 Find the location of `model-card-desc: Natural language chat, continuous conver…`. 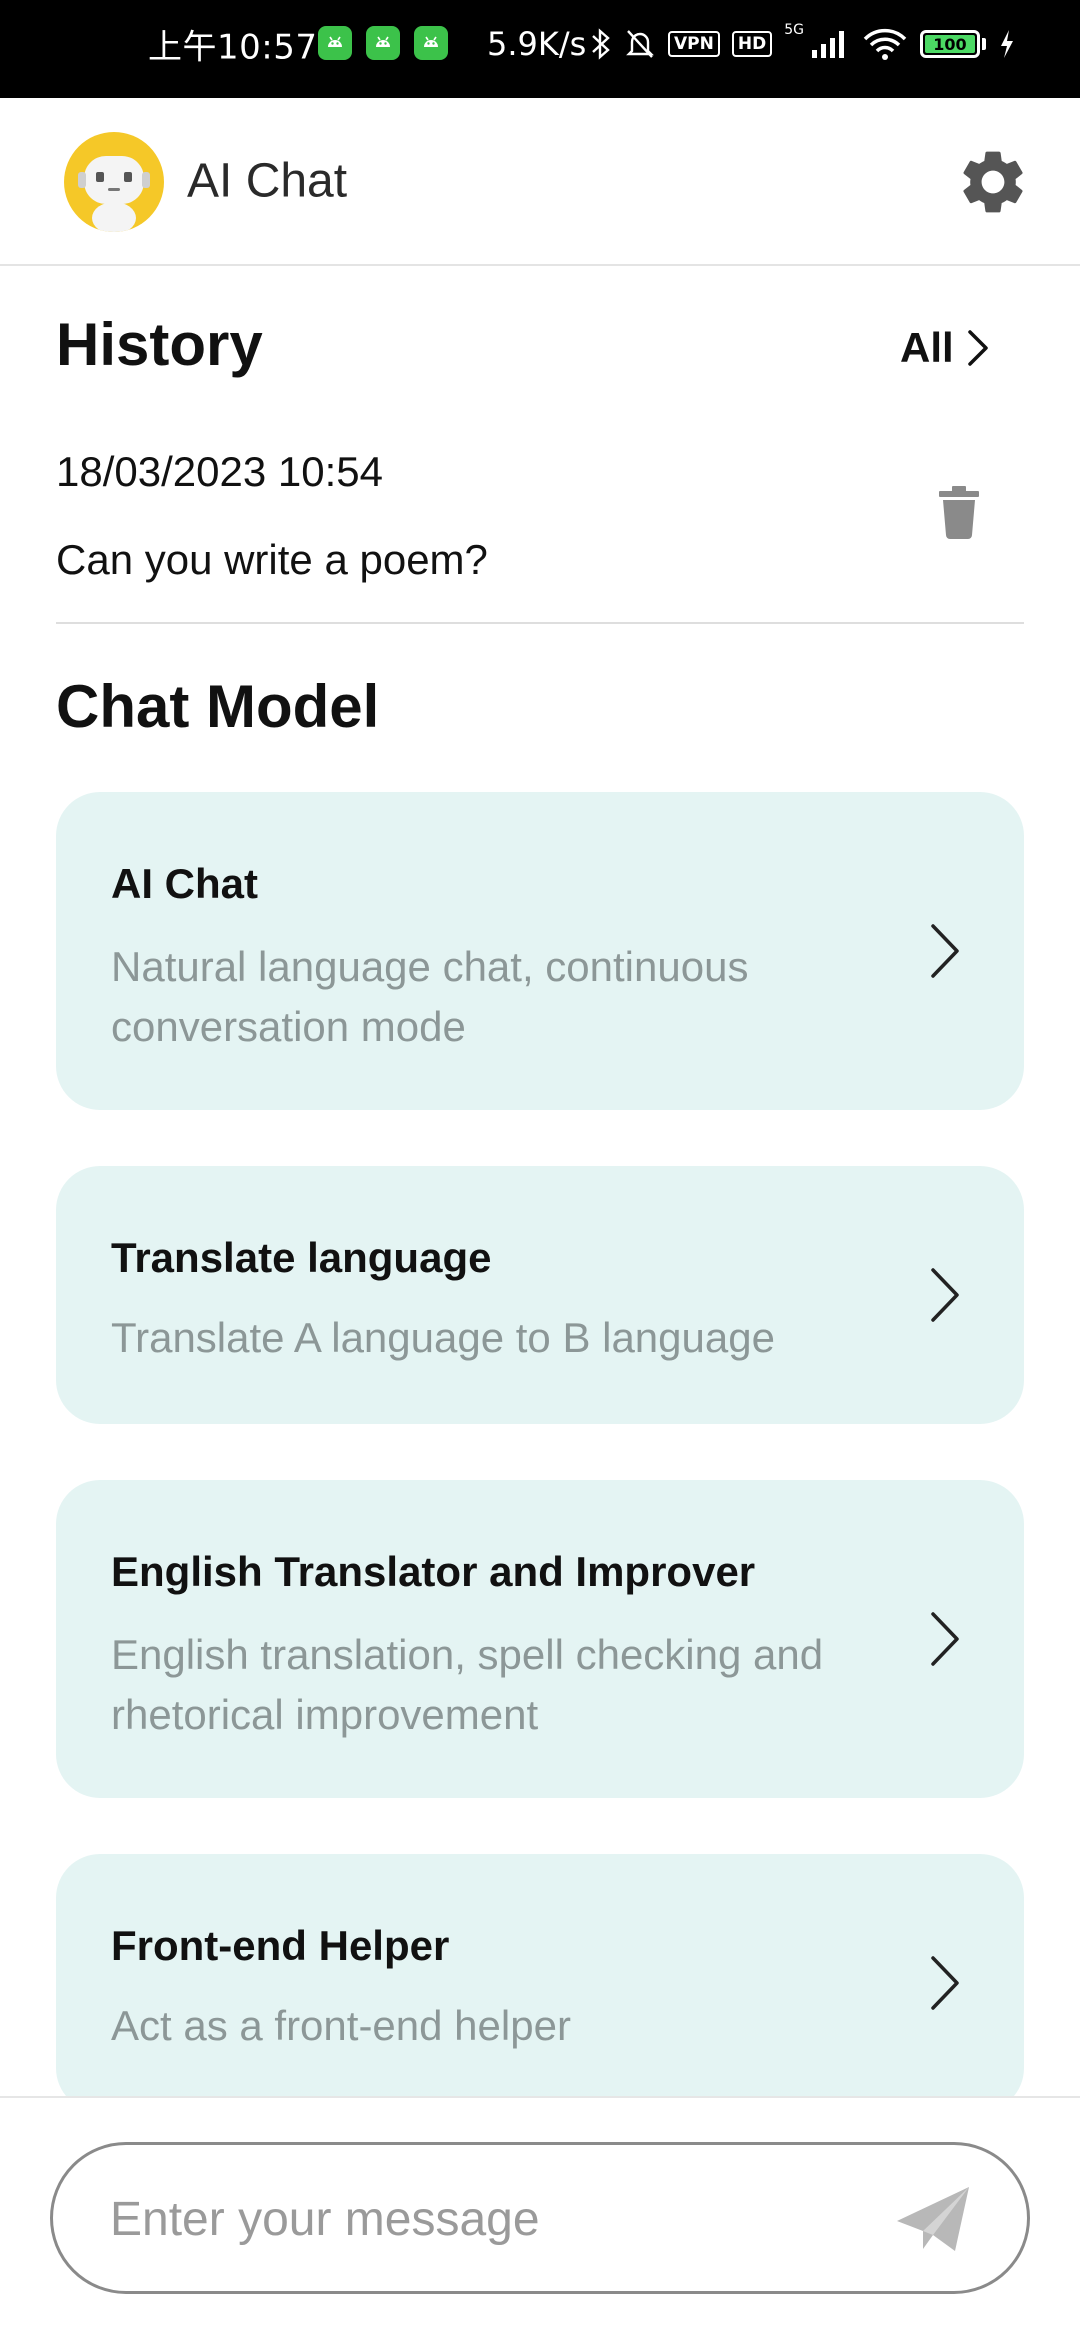

model-card-desc: Natural language chat, continuous conver… is located at coordinates (430, 996).